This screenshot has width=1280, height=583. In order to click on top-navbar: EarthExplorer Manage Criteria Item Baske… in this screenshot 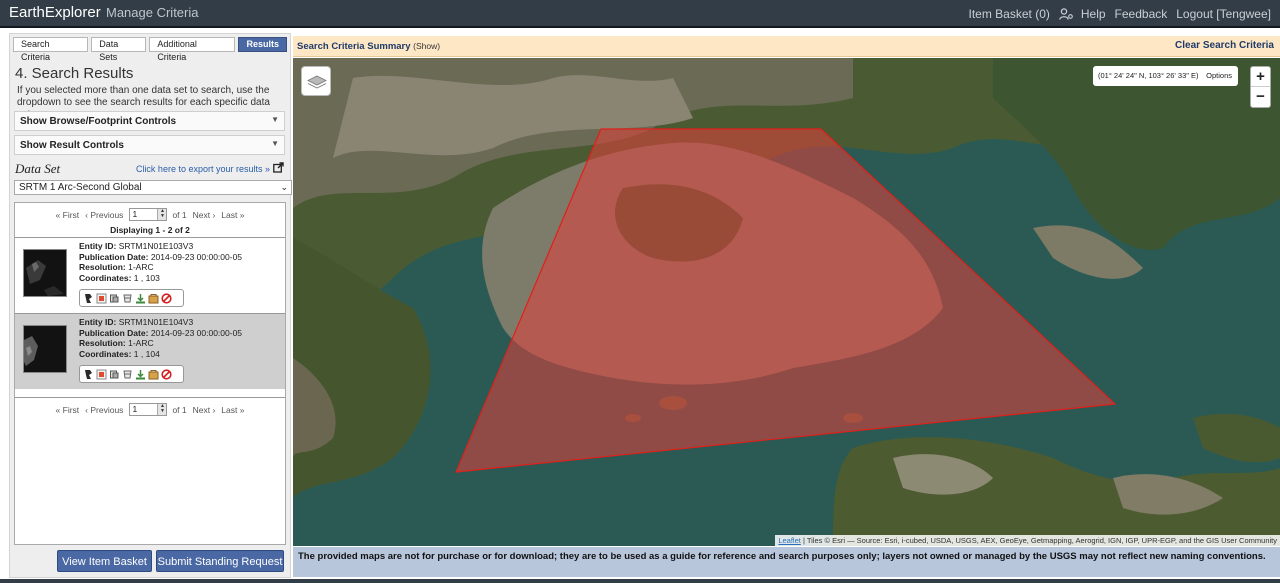, I will do `click(640, 14)`.